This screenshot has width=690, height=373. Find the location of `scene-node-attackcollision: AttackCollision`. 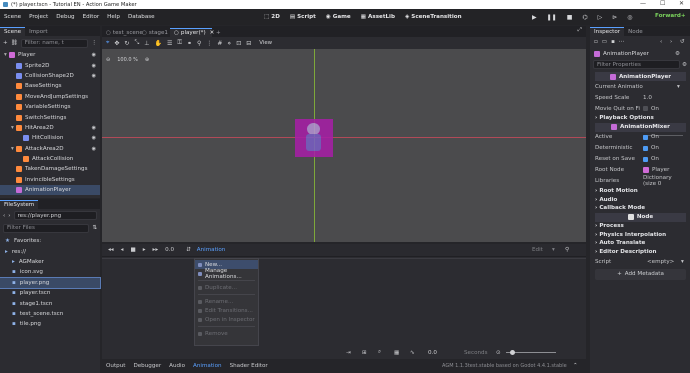

scene-node-attackcollision: AttackCollision is located at coordinates (50, 159).